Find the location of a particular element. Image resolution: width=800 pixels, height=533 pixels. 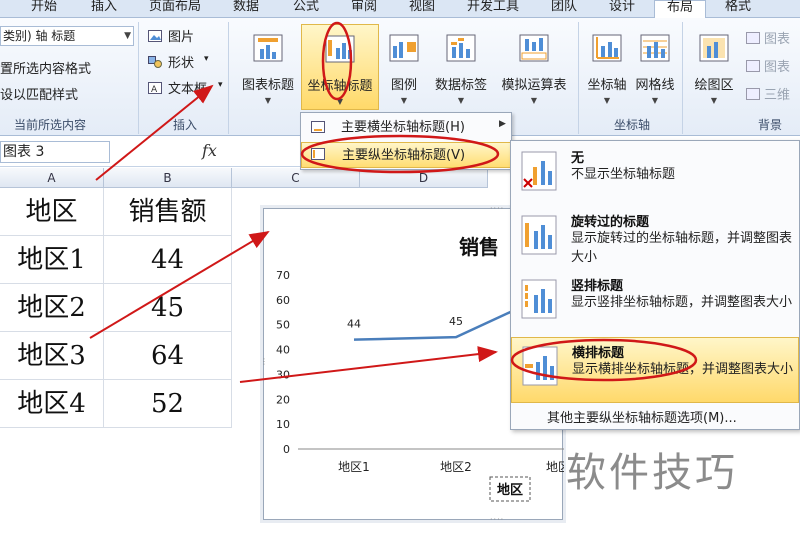

axis-titles-label: 坐标轴标题 is located at coordinates (340, 86).